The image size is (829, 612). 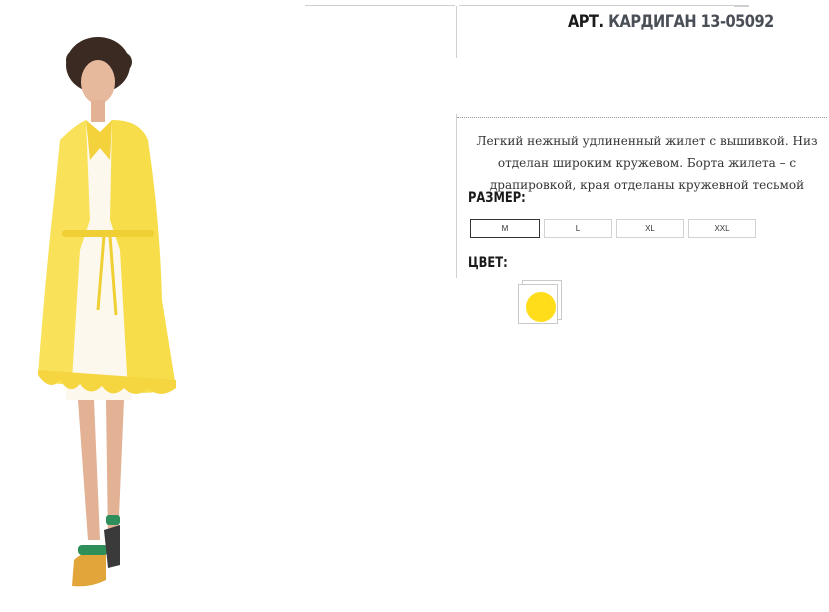 What do you see at coordinates (380, 5) in the screenshot?
I see `top-divider-left` at bounding box center [380, 5].